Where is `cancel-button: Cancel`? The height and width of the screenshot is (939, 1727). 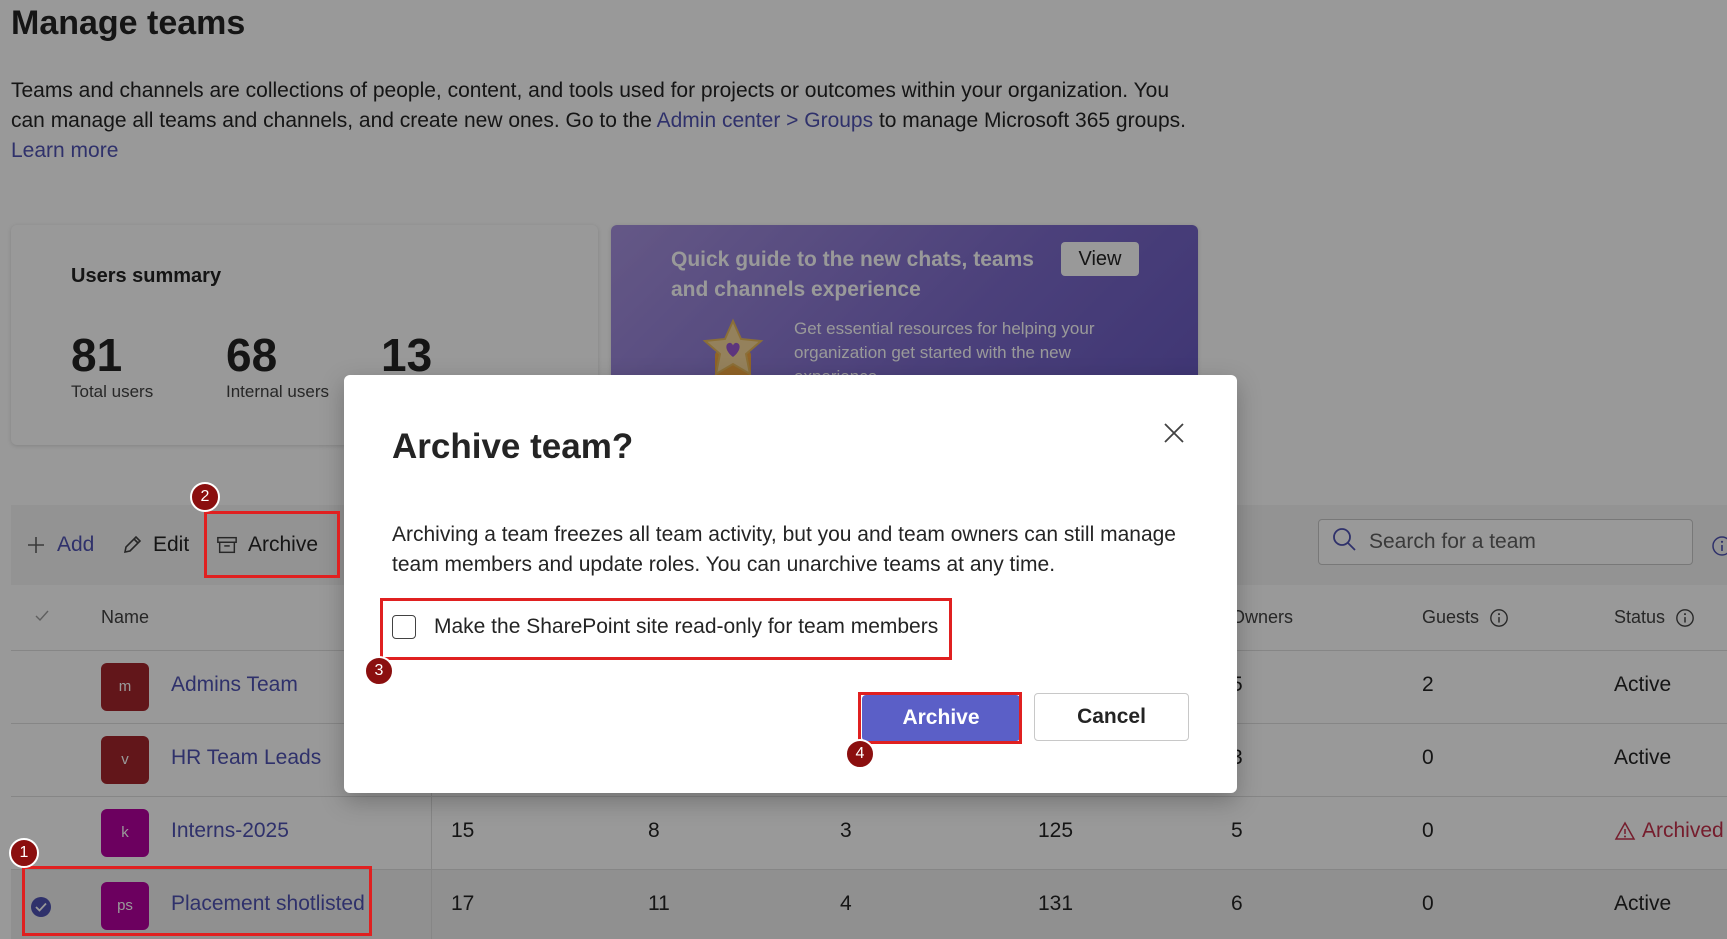
cancel-button: Cancel is located at coordinates (1111, 717).